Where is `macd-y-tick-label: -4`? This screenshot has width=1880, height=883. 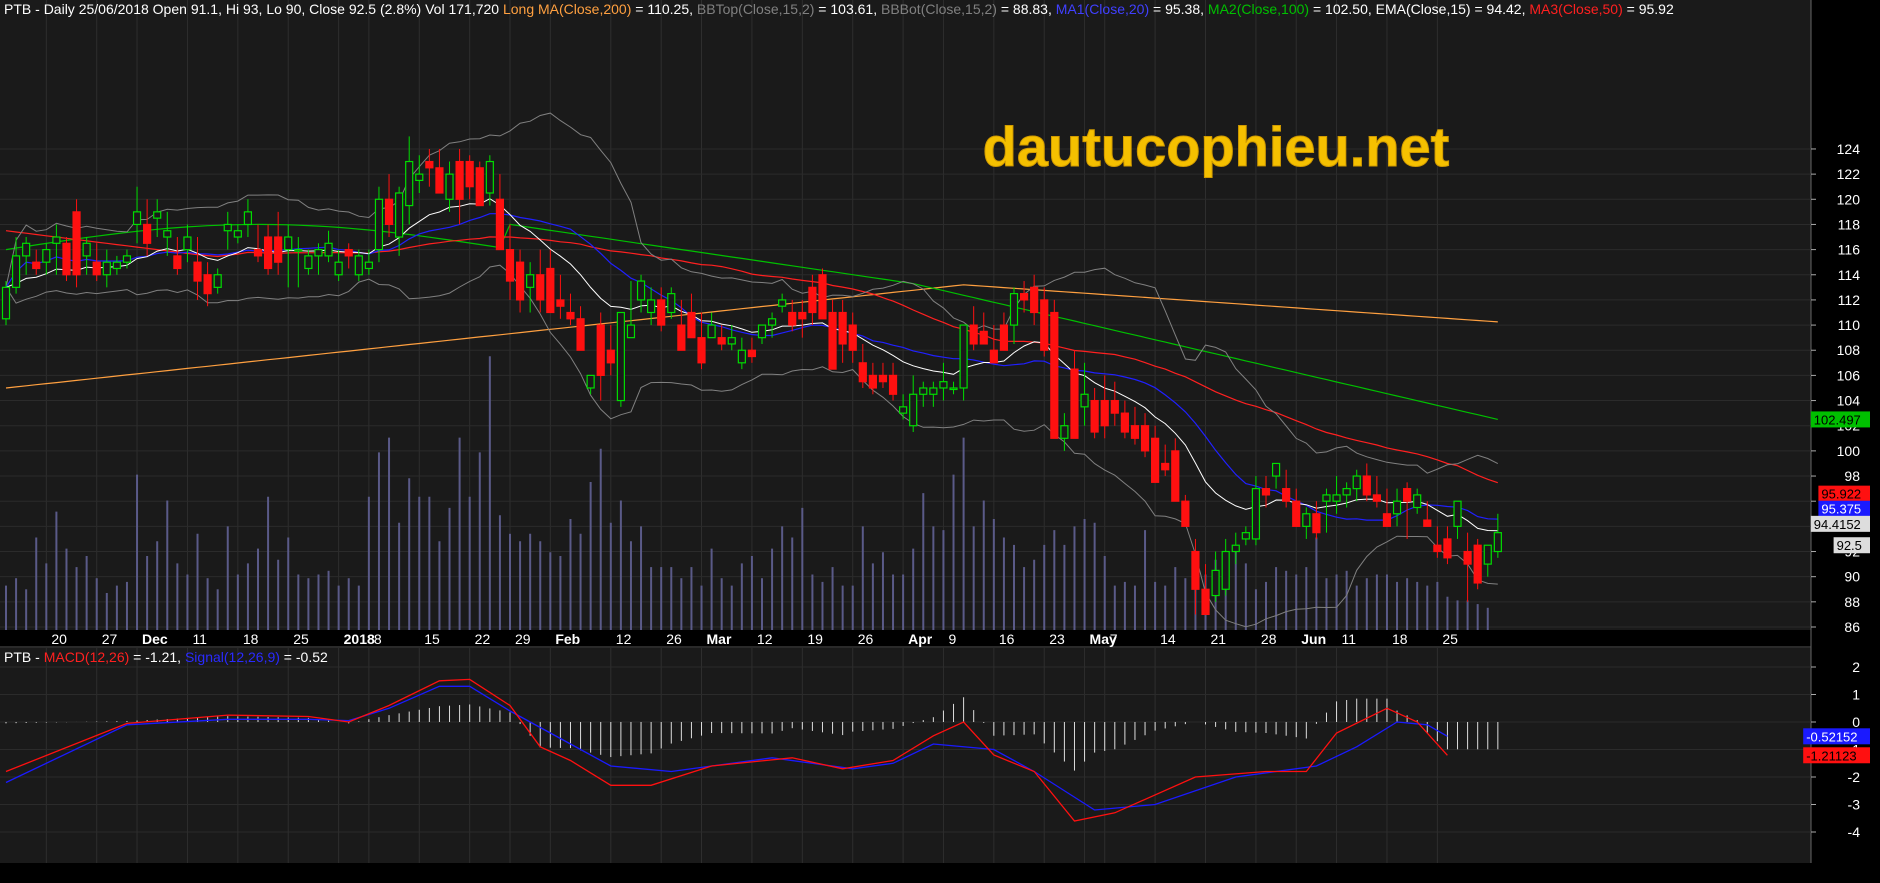 macd-y-tick-label: -4 is located at coordinates (1854, 832).